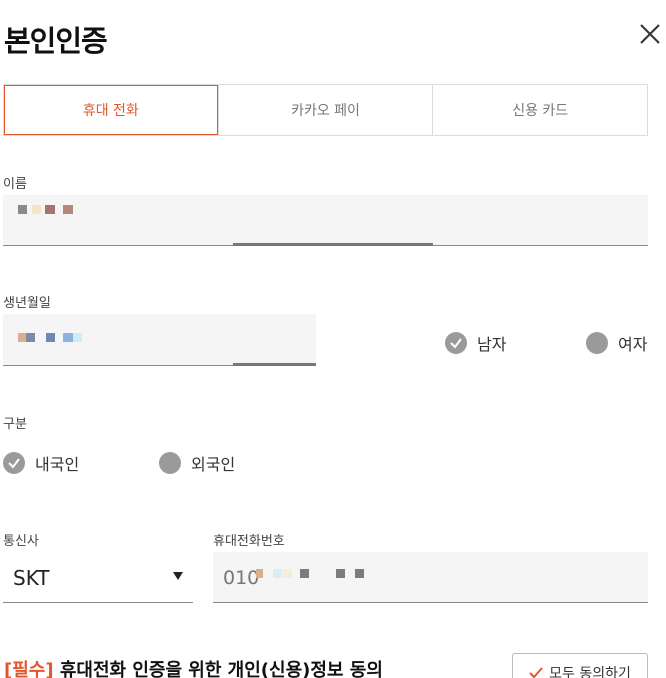 The image size is (666, 678). I want to click on agree-all-button: 모두 동의하기, so click(580, 665).